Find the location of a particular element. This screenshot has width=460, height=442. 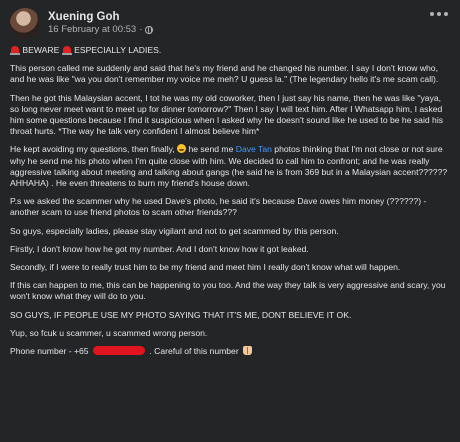

paragraph-1: BEWARE ESPECIALLY LADIES. is located at coordinates (230, 50).